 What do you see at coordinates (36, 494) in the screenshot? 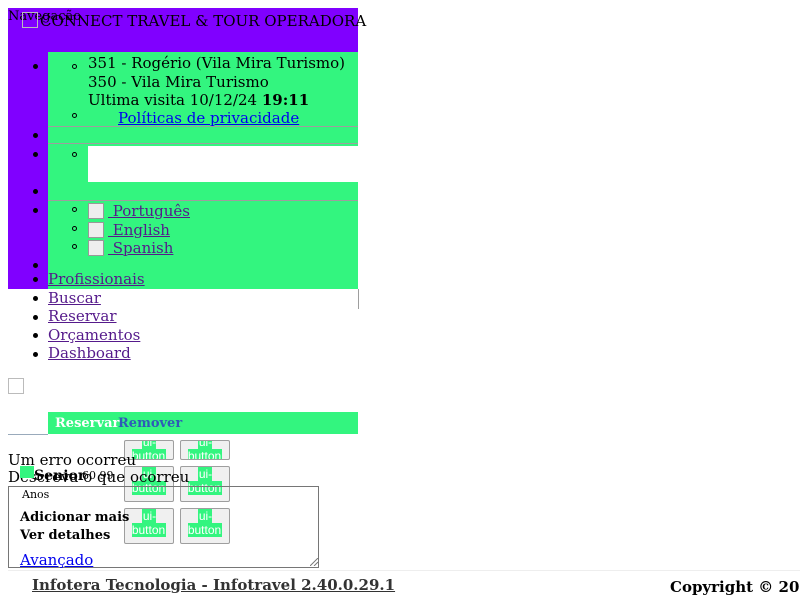
I see `anos-label: Anos` at bounding box center [36, 494].